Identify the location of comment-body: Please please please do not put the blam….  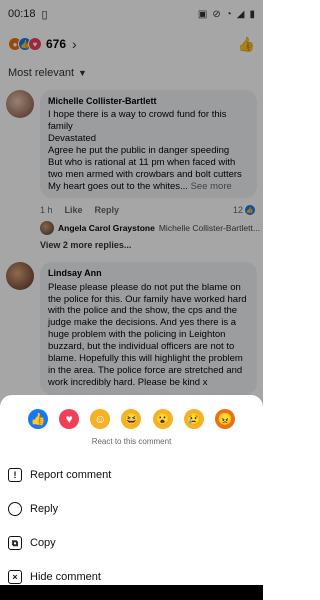
(147, 334).